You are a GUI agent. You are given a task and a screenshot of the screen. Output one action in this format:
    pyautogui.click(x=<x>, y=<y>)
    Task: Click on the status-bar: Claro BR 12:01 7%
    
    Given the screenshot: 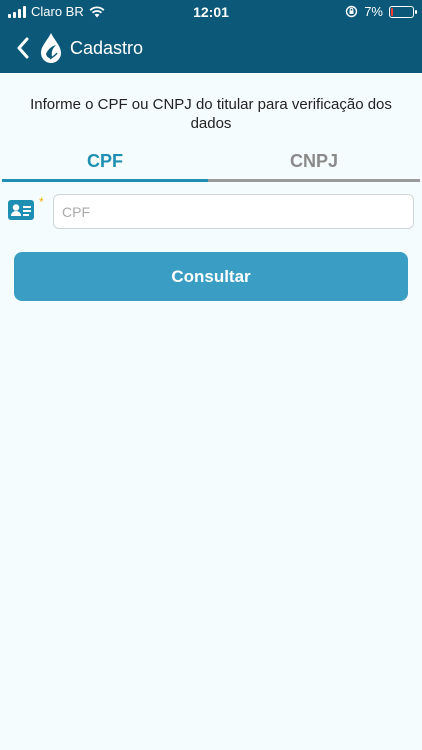 What is the action you would take?
    pyautogui.click(x=211, y=12)
    